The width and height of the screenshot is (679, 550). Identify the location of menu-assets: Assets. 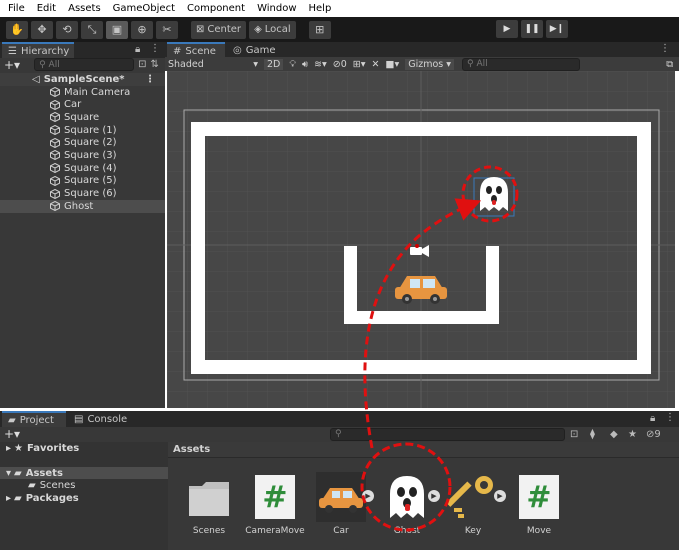
(84, 8).